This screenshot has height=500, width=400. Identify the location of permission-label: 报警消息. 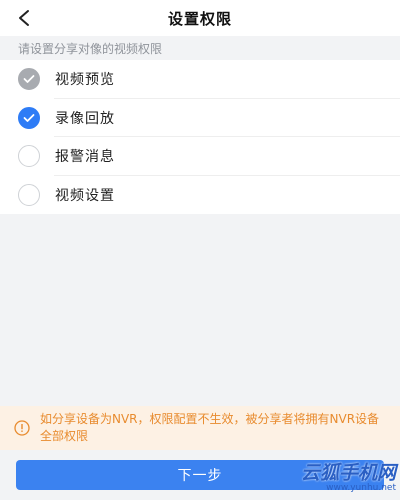
(85, 157).